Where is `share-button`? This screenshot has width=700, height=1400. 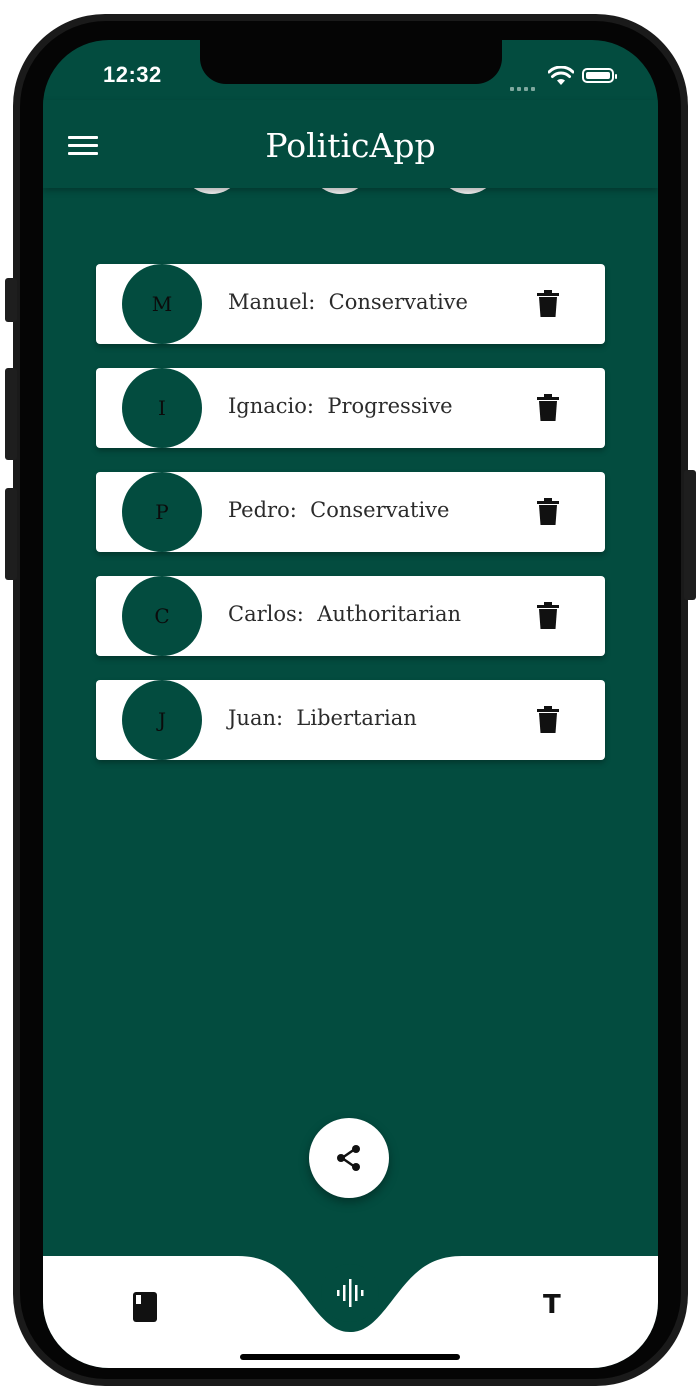 share-button is located at coordinates (349, 1158).